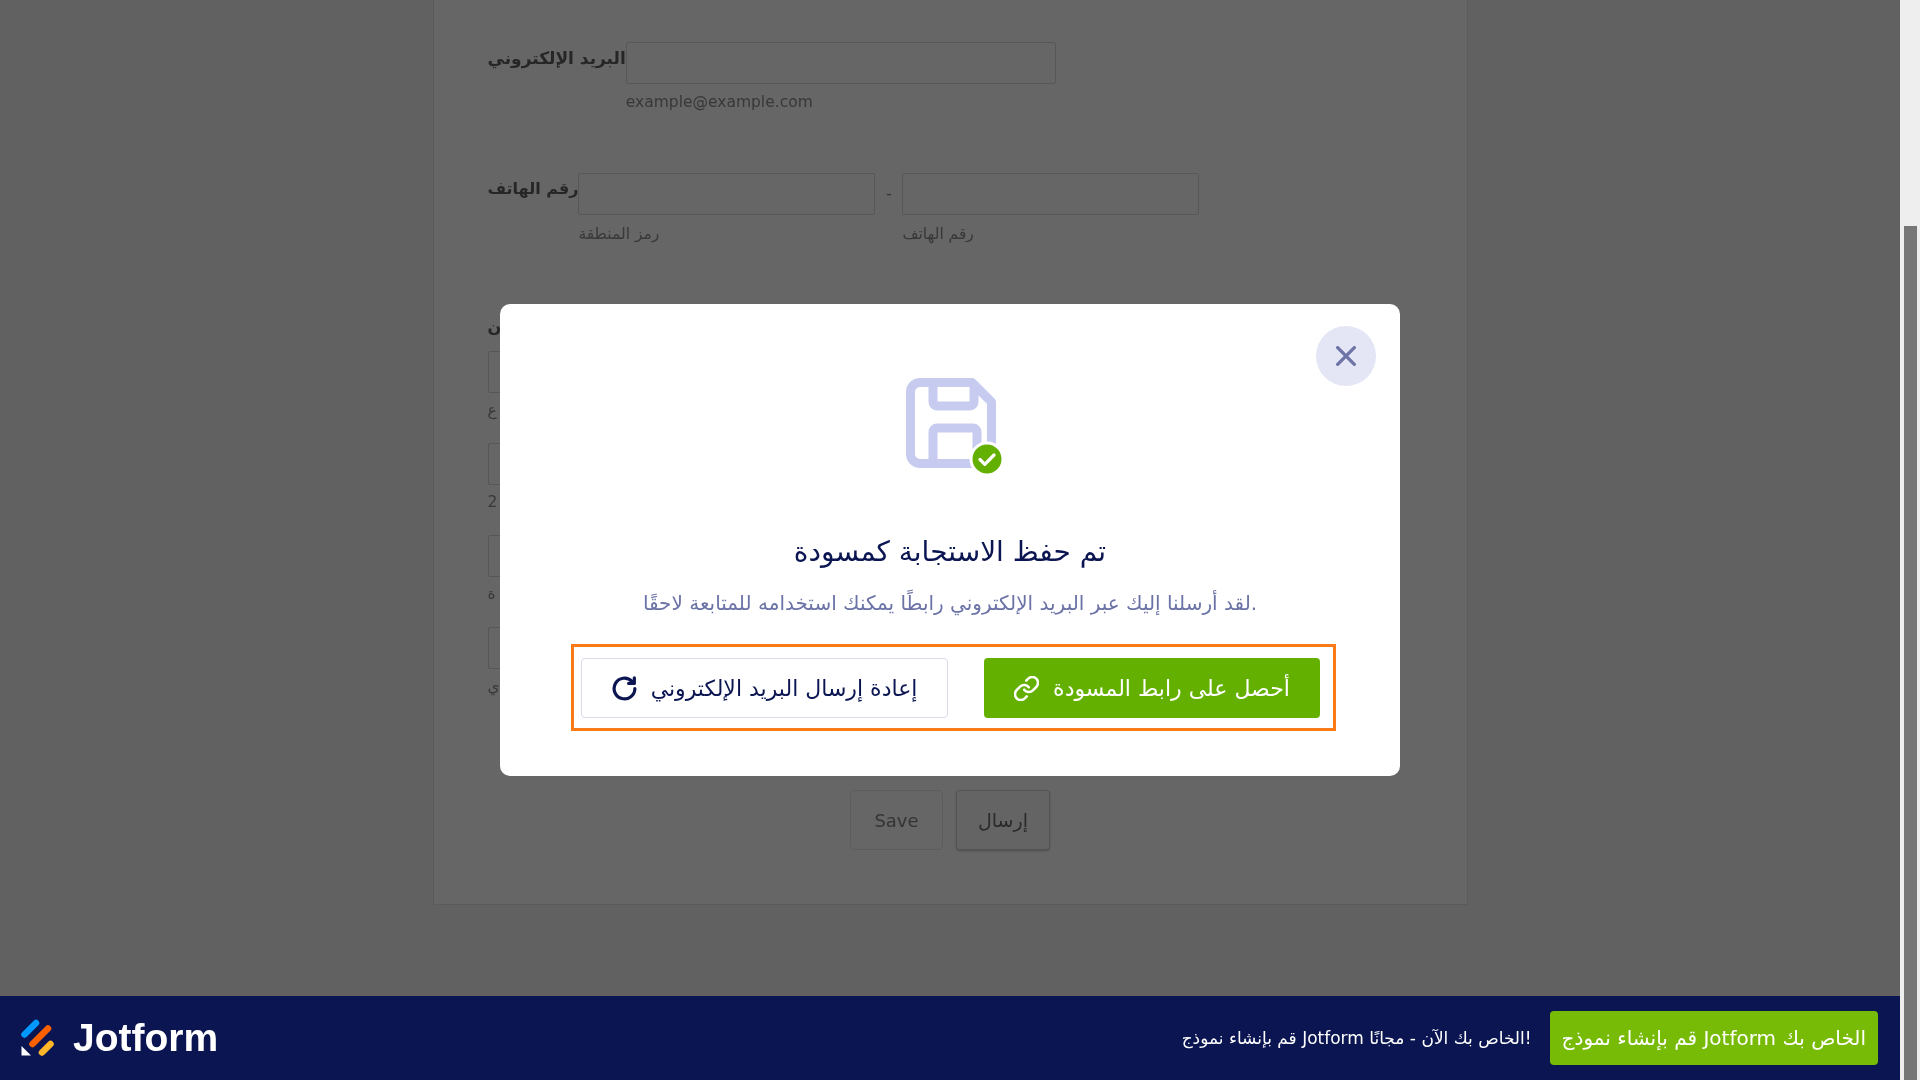 The height and width of the screenshot is (1080, 1920). Describe the element at coordinates (1713, 1038) in the screenshot. I see `create-form-button: قم بإنشاء نموذج Jotform الخاص بك` at that location.